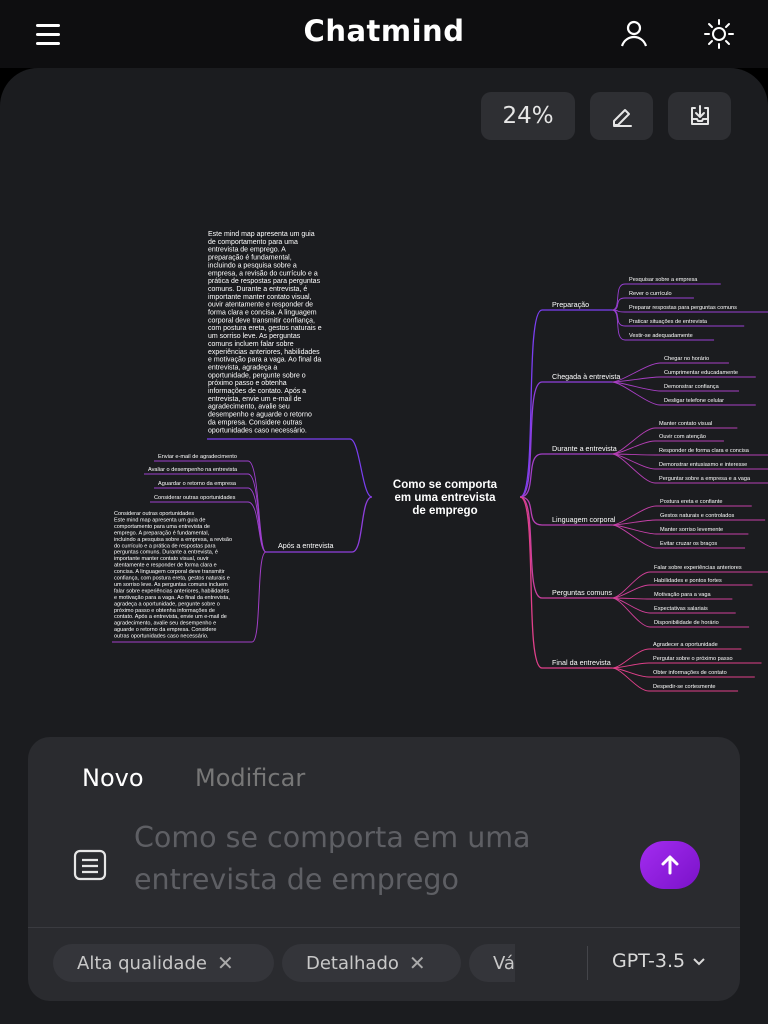 The image size is (768, 1024). I want to click on sun-icon, so click(719, 34).